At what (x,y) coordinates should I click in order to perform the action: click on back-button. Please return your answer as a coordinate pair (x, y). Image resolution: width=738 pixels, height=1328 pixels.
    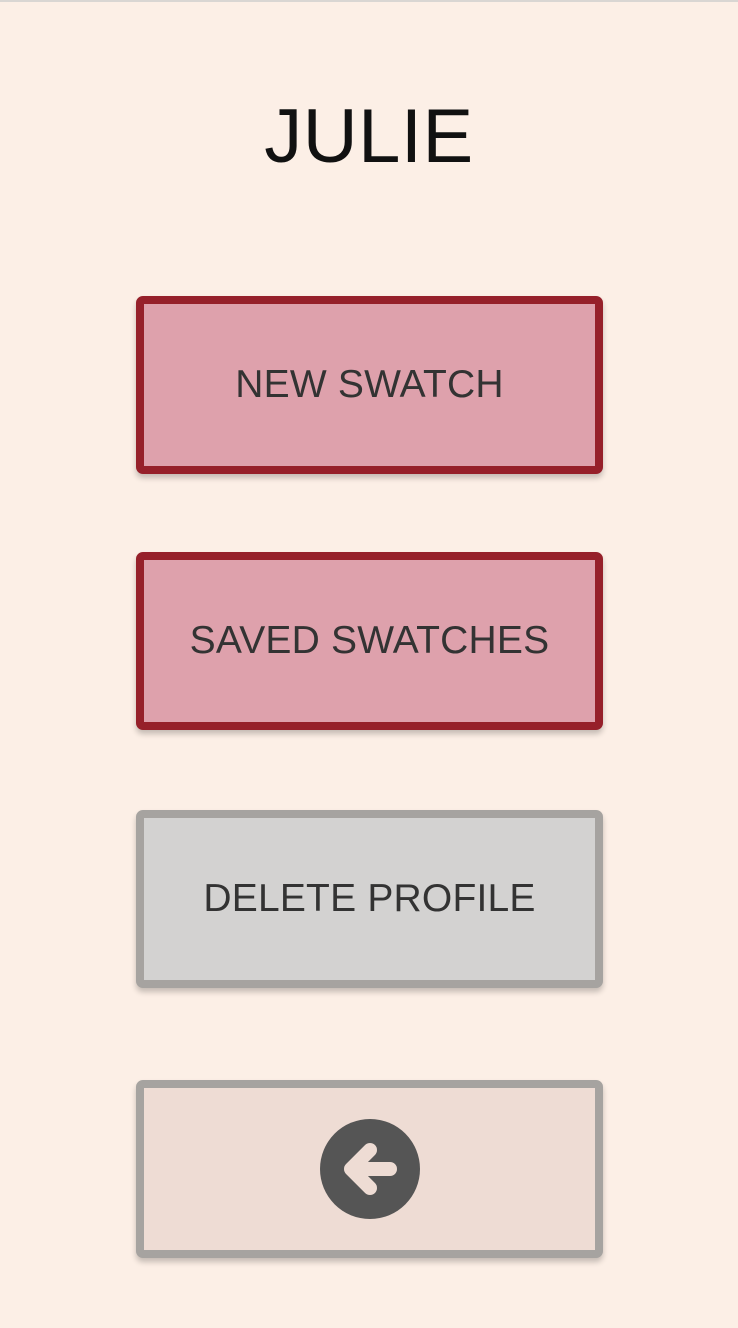
    Looking at the image, I should click on (369, 1169).